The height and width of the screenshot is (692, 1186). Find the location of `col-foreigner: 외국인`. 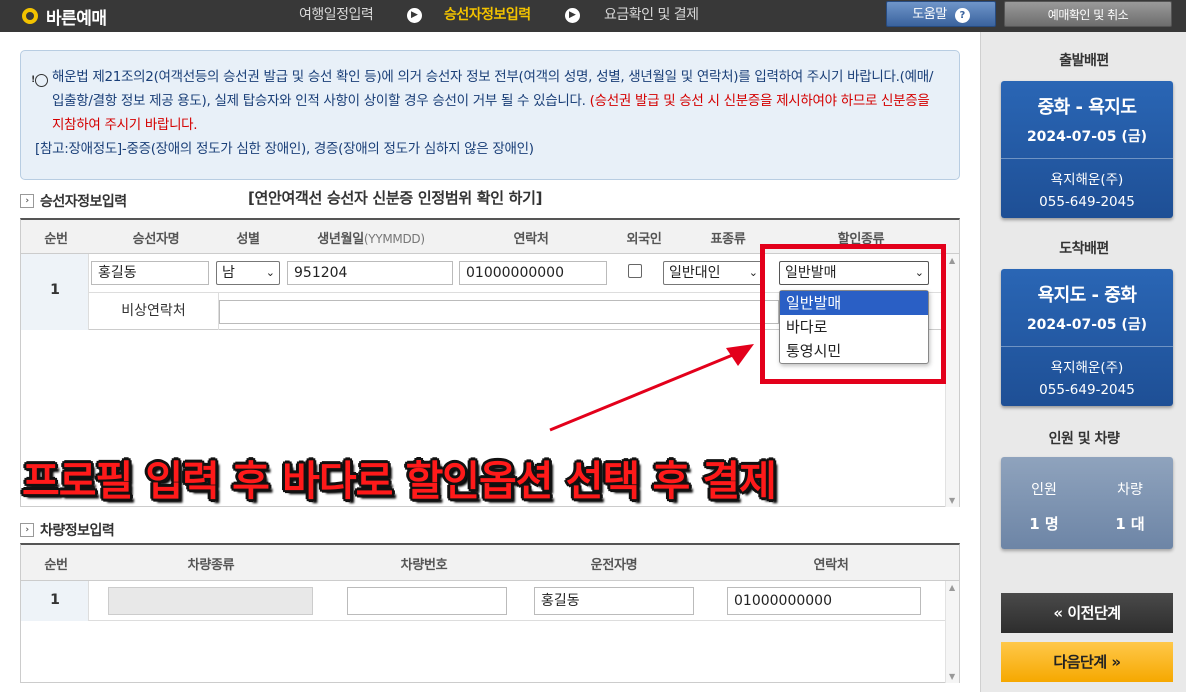

col-foreigner: 외국인 is located at coordinates (644, 239).